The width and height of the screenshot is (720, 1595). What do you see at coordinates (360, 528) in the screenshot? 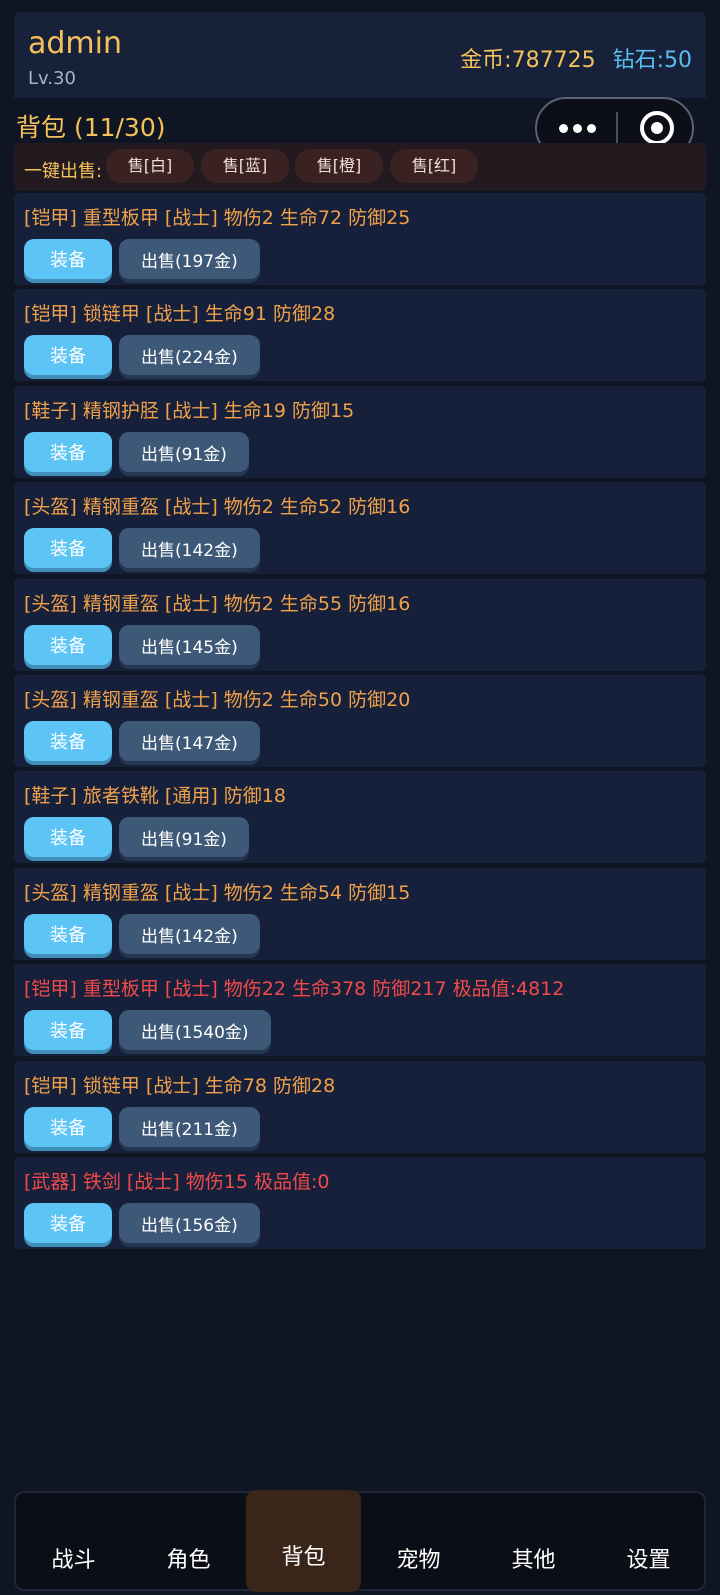
I see `inventory-item: [头盔] 精钢重盔 [战士] 物伤2 生命52 防御16 装备 出售(142金)` at bounding box center [360, 528].